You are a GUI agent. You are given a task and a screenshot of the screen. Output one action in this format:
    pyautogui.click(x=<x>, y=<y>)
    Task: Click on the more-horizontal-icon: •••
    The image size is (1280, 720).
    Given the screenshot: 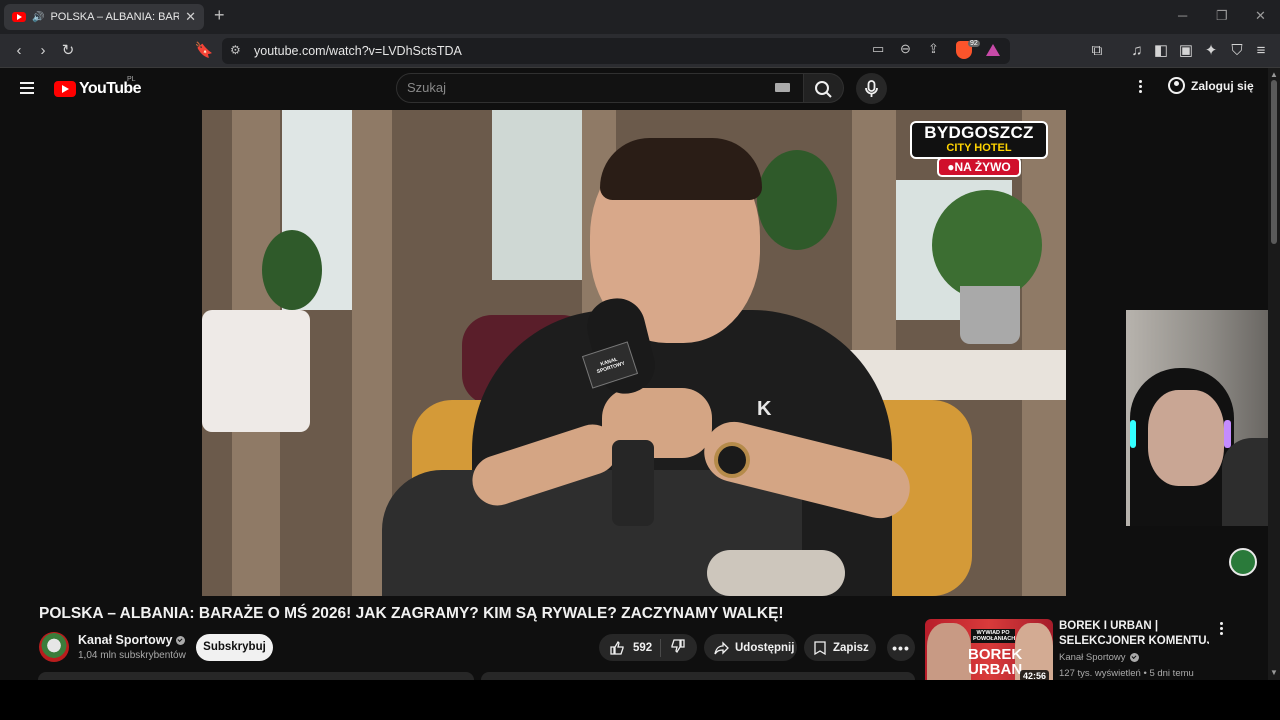 What is the action you would take?
    pyautogui.click(x=901, y=647)
    